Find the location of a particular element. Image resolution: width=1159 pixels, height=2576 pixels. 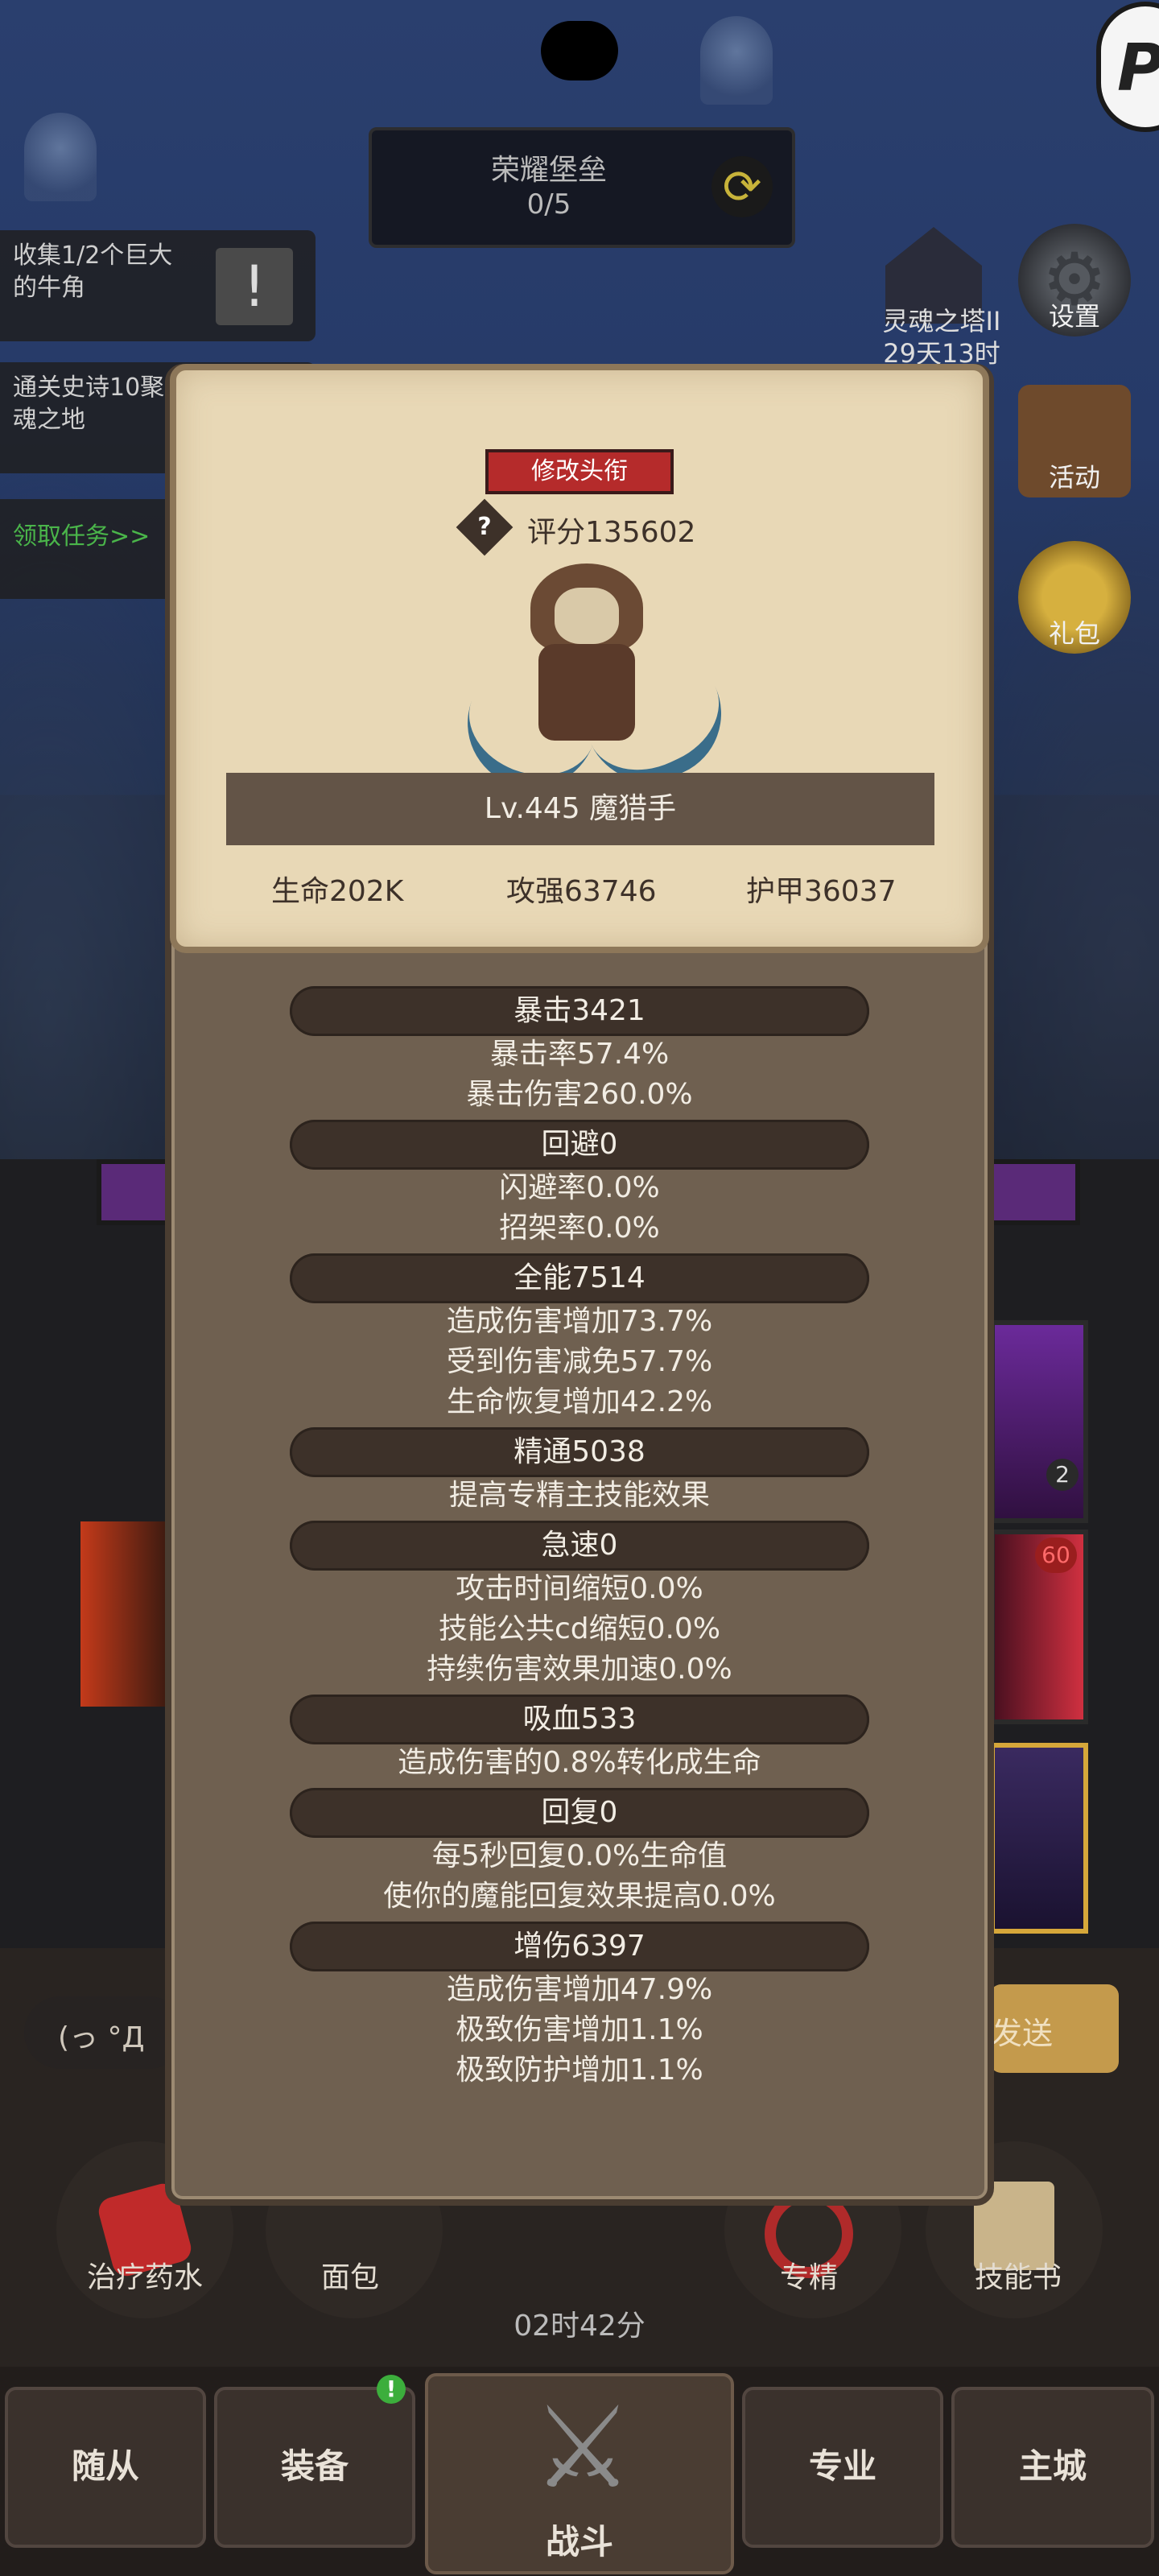

quest-text: 收集1/2个巨大的牛角 is located at coordinates (93, 272).